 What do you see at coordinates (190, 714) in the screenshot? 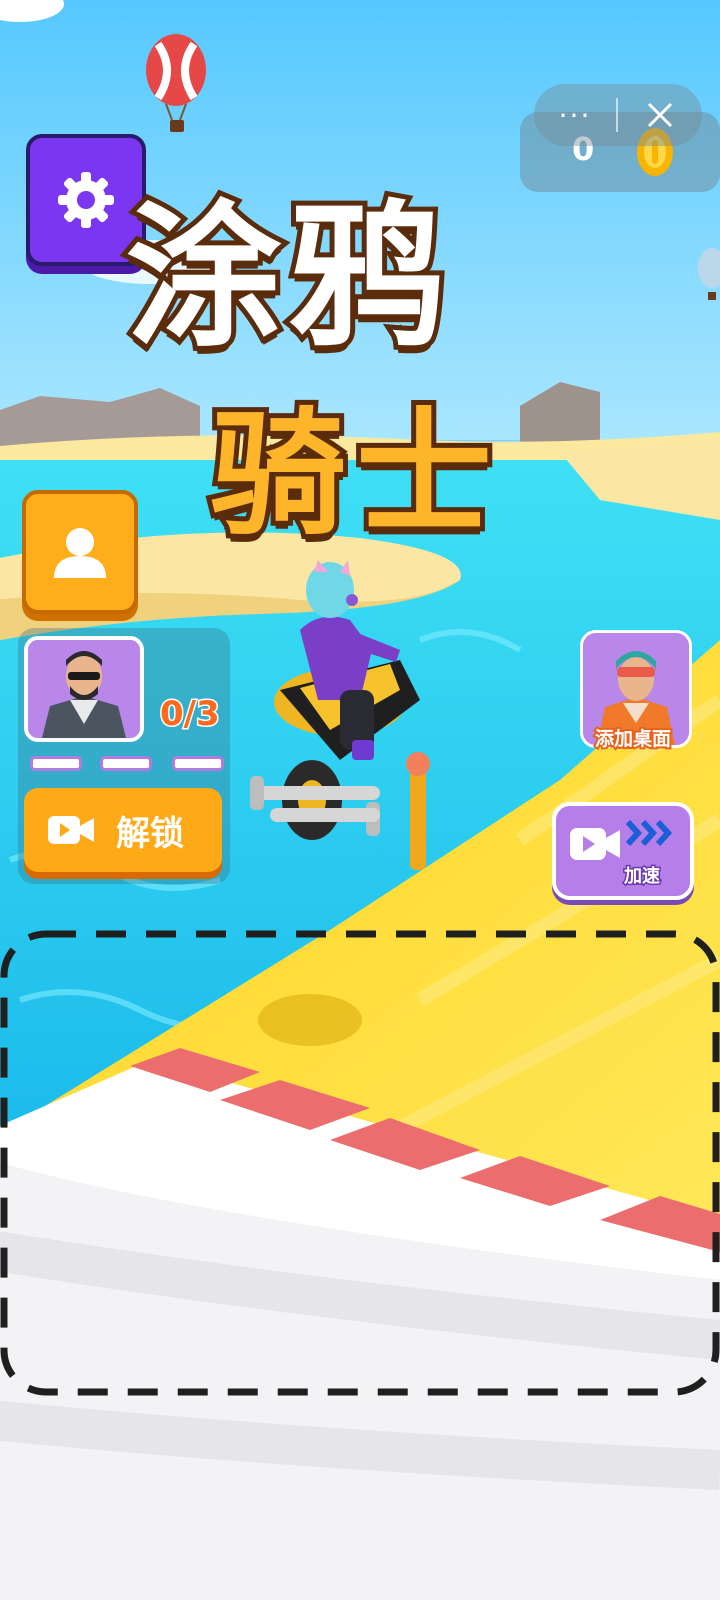
I see `unlock-progress: 0/3` at bounding box center [190, 714].